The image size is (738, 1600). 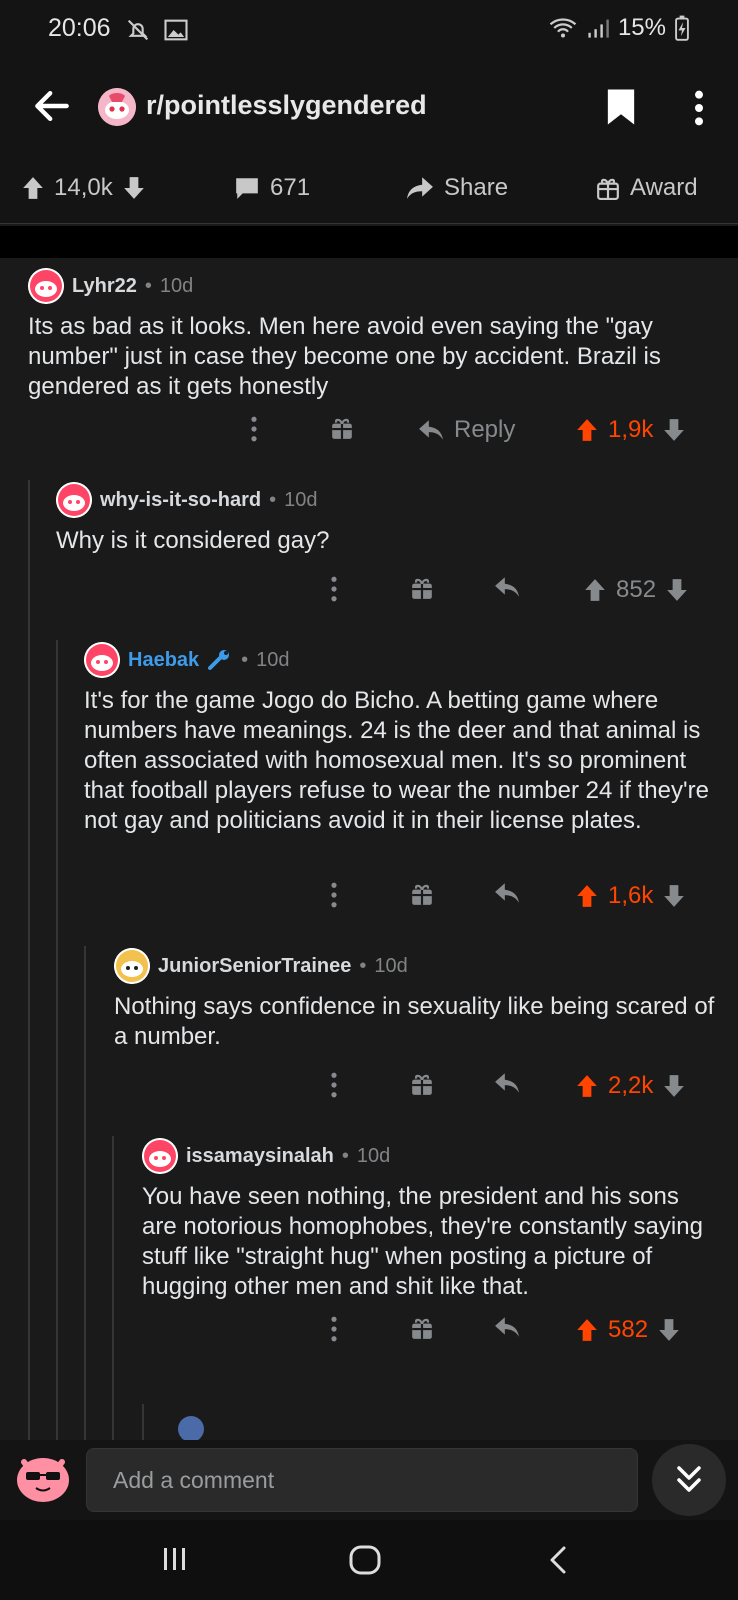 I want to click on comment-actions: 2,2k, so click(x=369, y=1092).